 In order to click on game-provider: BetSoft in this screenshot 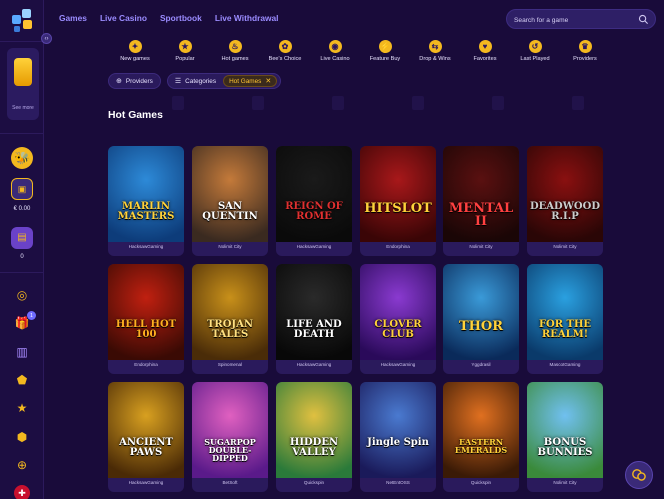, I will do `click(230, 482)`.